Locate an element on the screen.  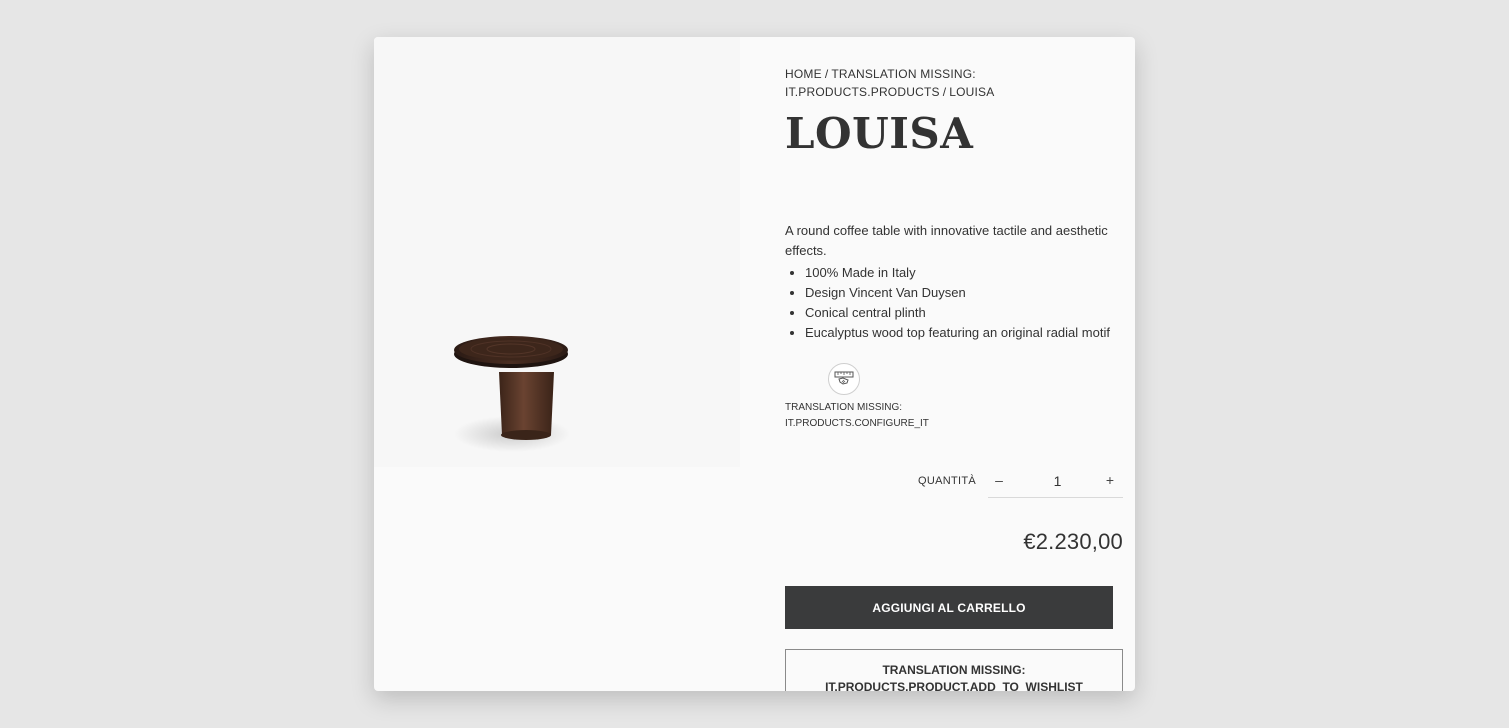
quantity-row: QUANTITÀ – + is located at coordinates (954, 483).